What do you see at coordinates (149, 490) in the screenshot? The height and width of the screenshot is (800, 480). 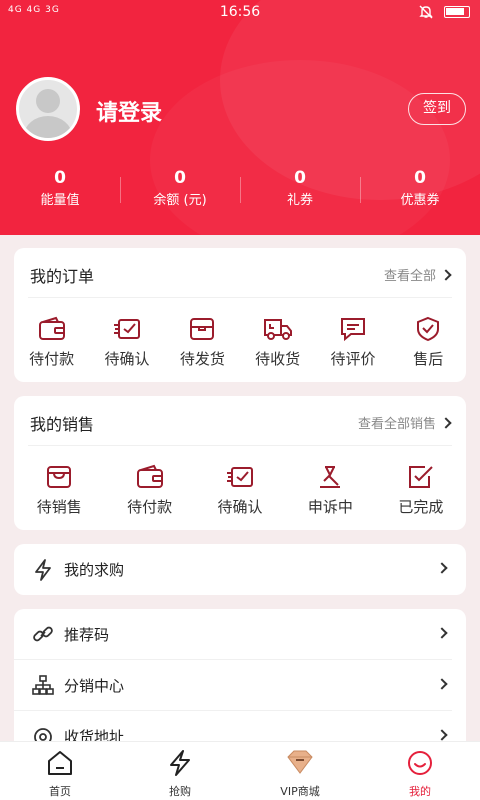 I see `sale-pending-payment: 待付款` at bounding box center [149, 490].